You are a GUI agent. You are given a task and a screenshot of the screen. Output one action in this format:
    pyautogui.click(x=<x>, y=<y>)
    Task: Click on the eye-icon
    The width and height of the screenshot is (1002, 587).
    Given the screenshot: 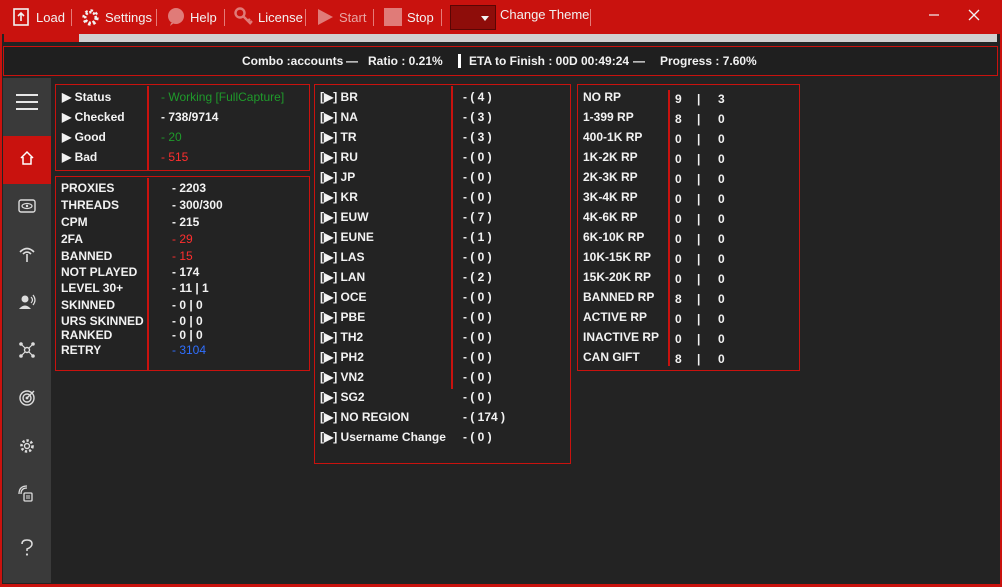 What is the action you would take?
    pyautogui.click(x=27, y=208)
    